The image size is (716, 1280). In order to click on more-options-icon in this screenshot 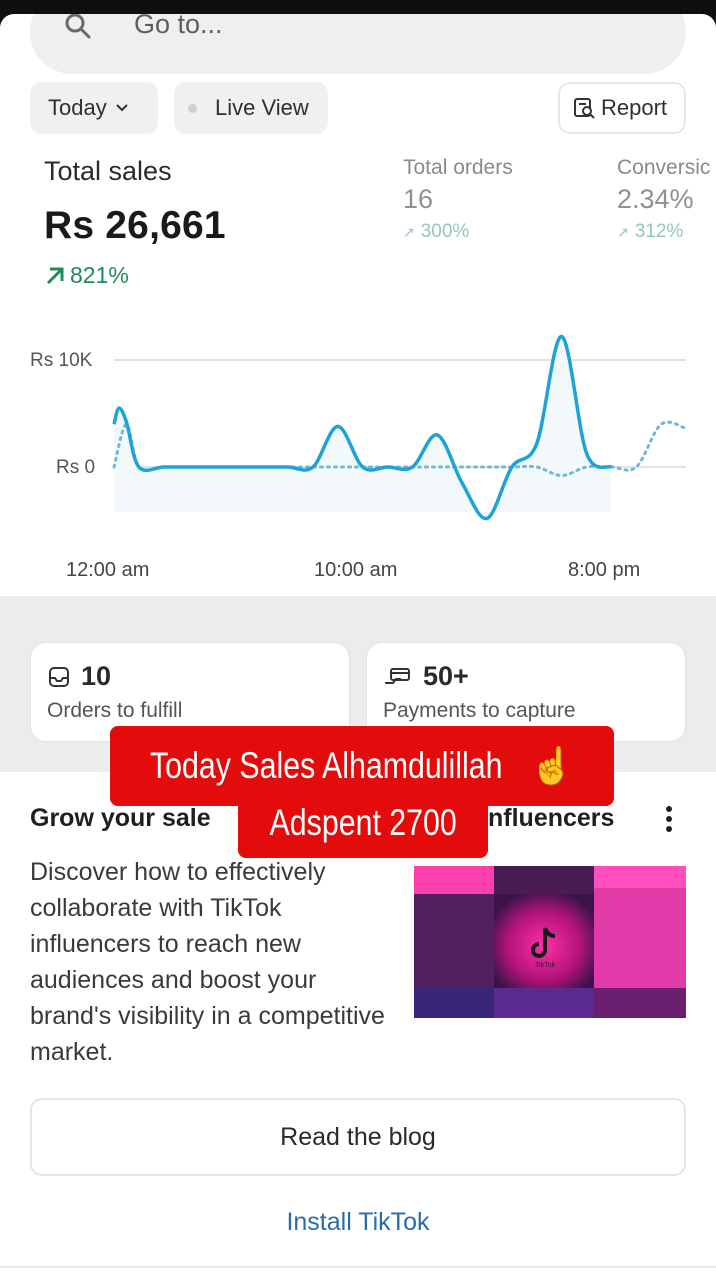, I will do `click(669, 821)`.